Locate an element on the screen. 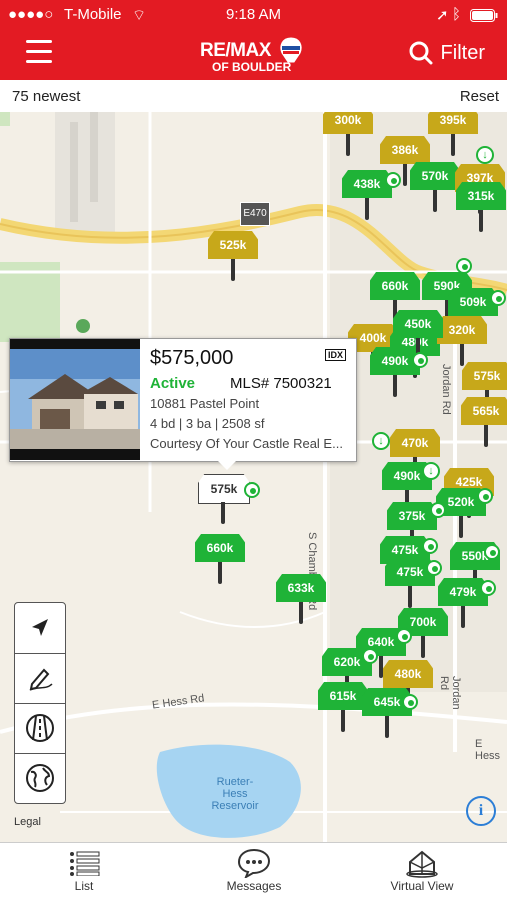  house-3d-icon is located at coordinates (422, 864).